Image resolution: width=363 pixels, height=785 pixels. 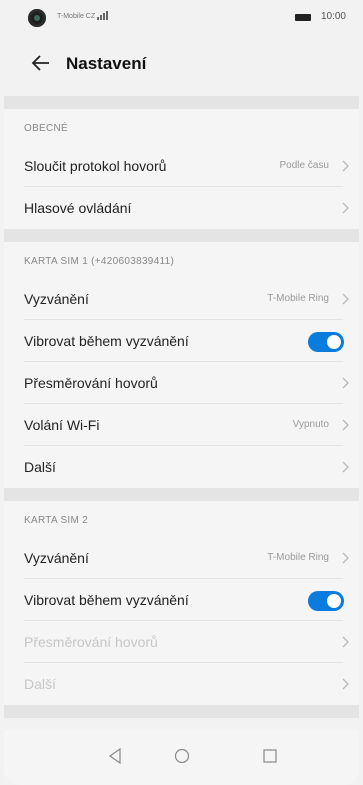 I want to click on navigation-bar, so click(x=181, y=757).